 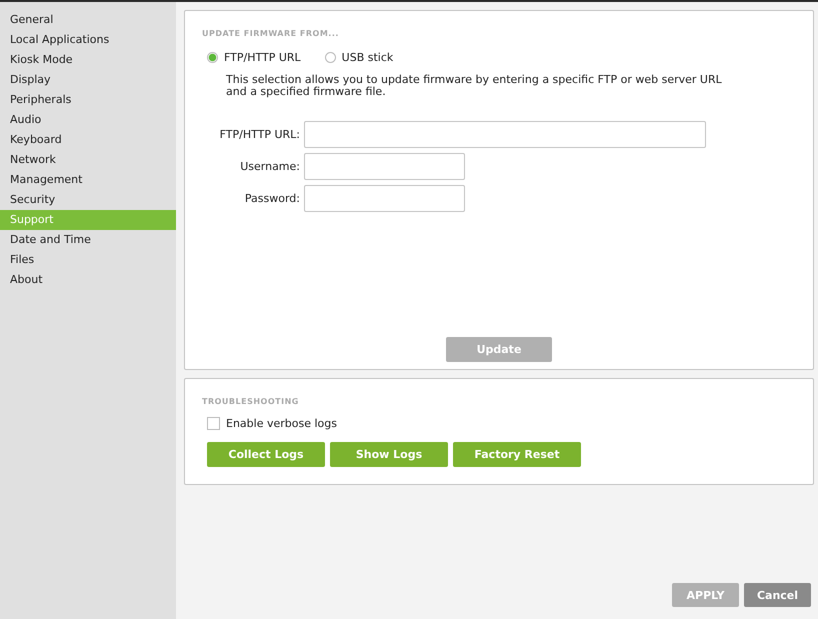 I want to click on sidebar-item: Files, so click(x=88, y=260).